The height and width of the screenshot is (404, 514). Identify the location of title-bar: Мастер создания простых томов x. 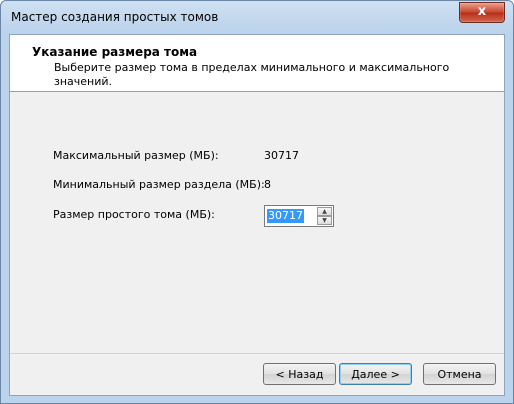
(257, 18).